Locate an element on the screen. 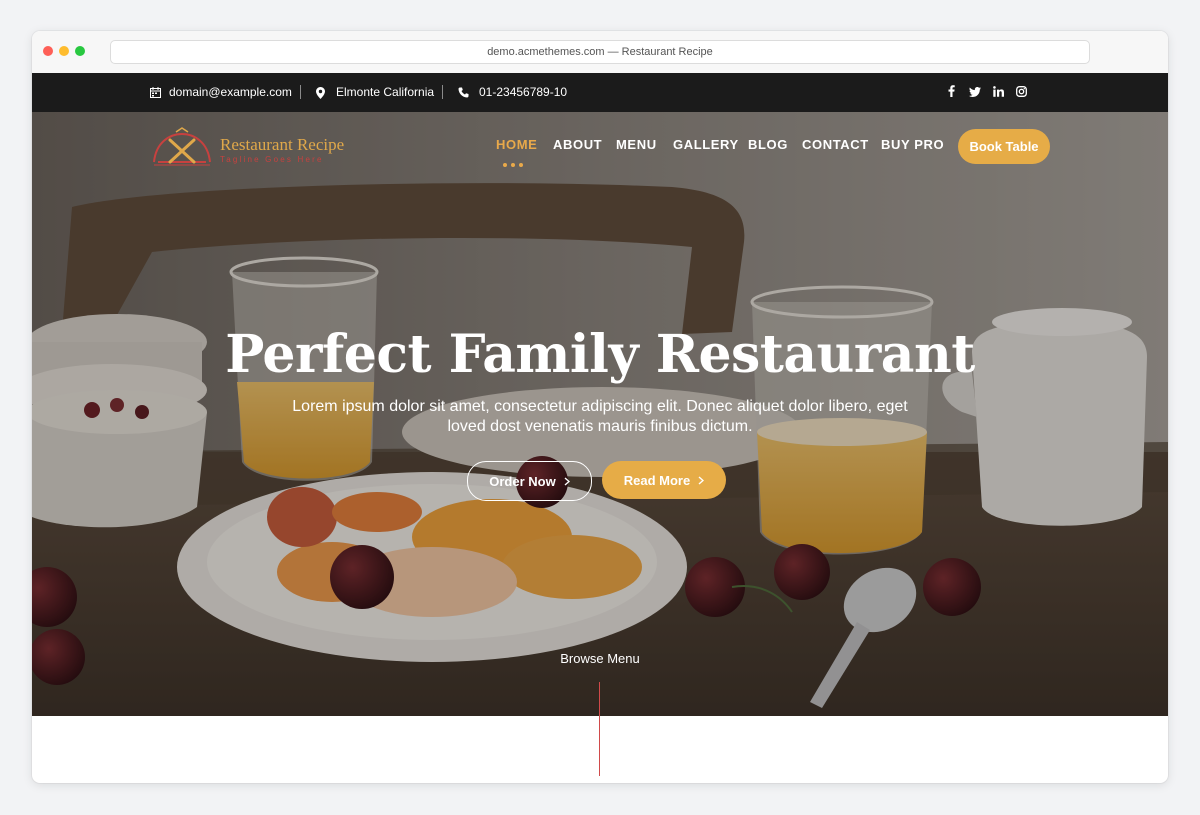  map-pin-icon is located at coordinates (320, 92).